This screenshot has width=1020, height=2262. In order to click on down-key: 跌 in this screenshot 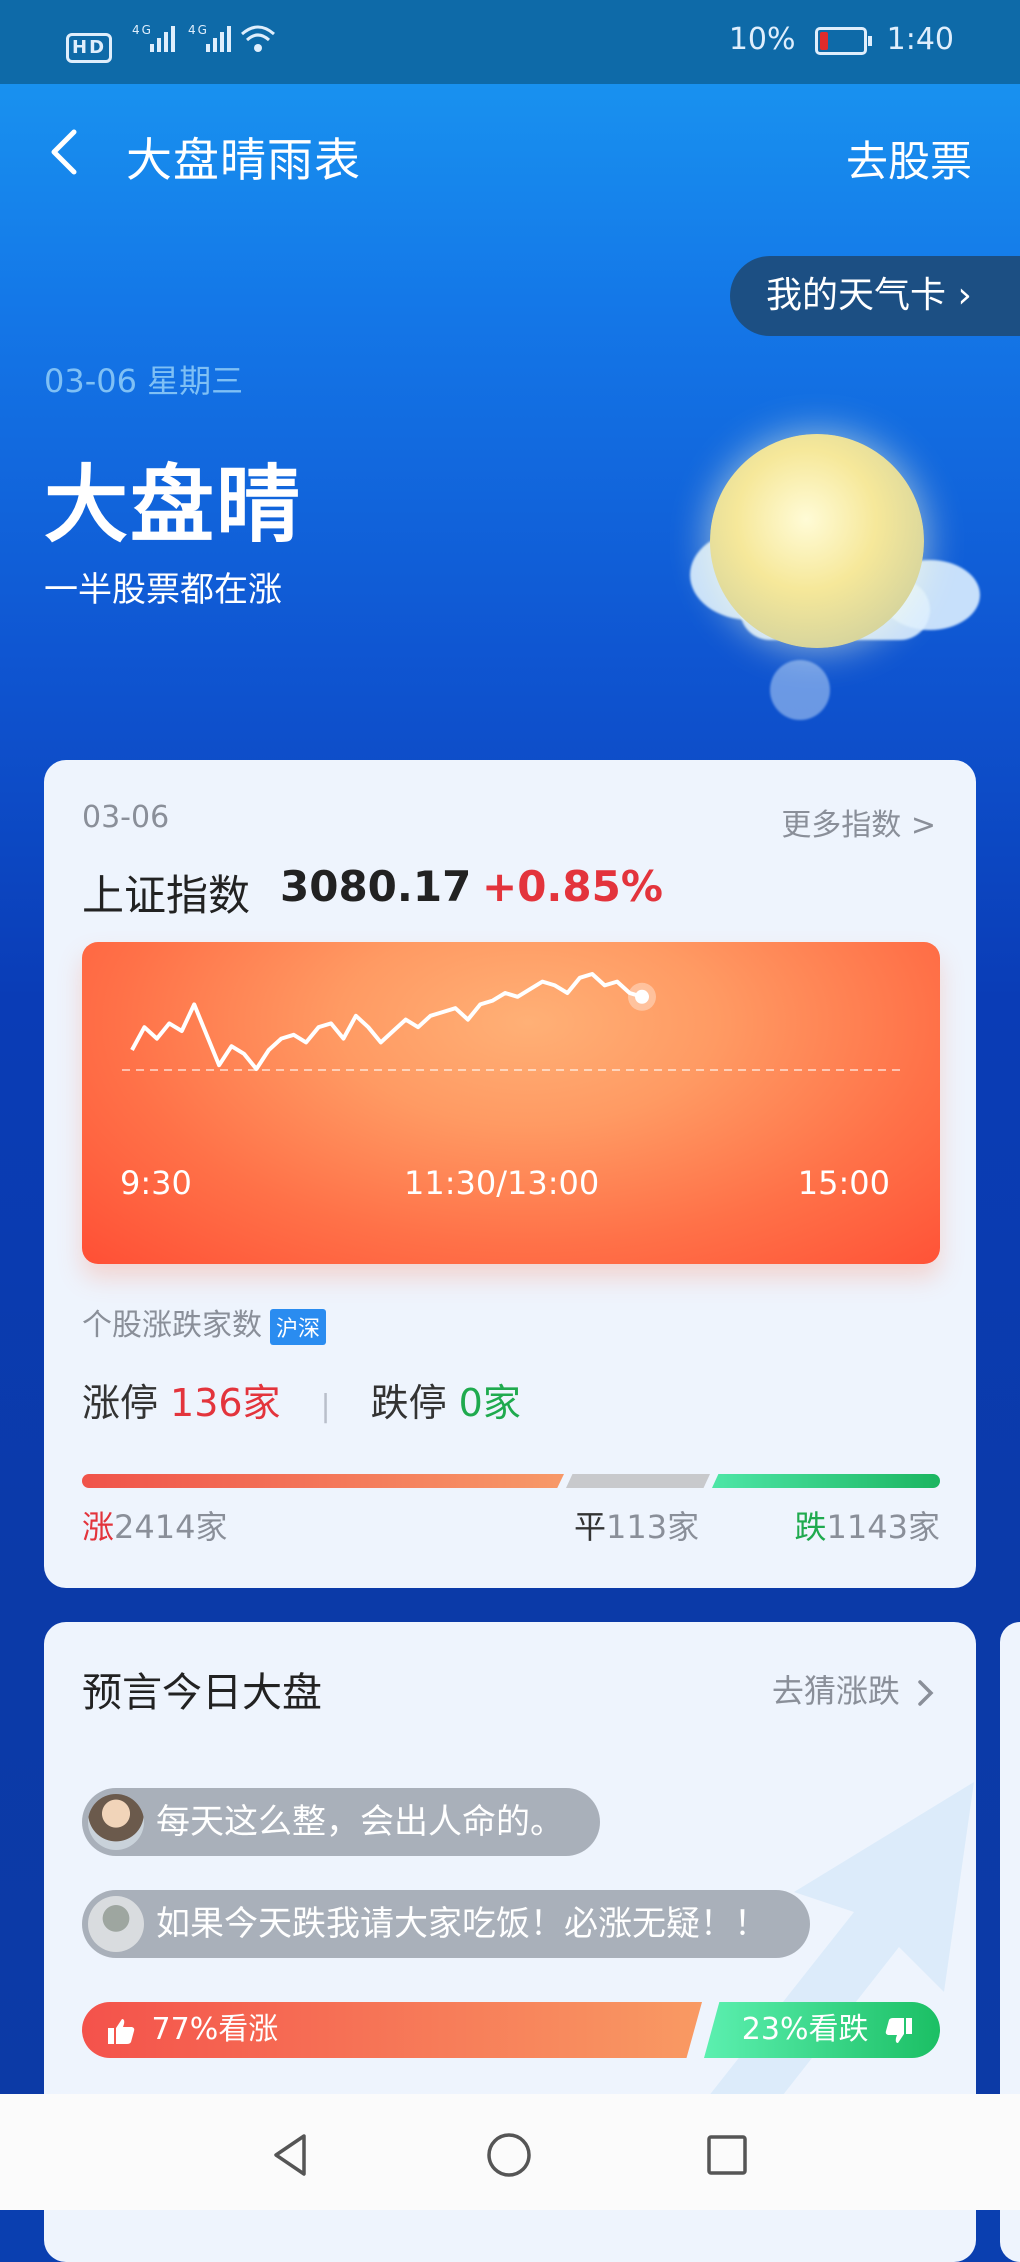, I will do `click(810, 1527)`.